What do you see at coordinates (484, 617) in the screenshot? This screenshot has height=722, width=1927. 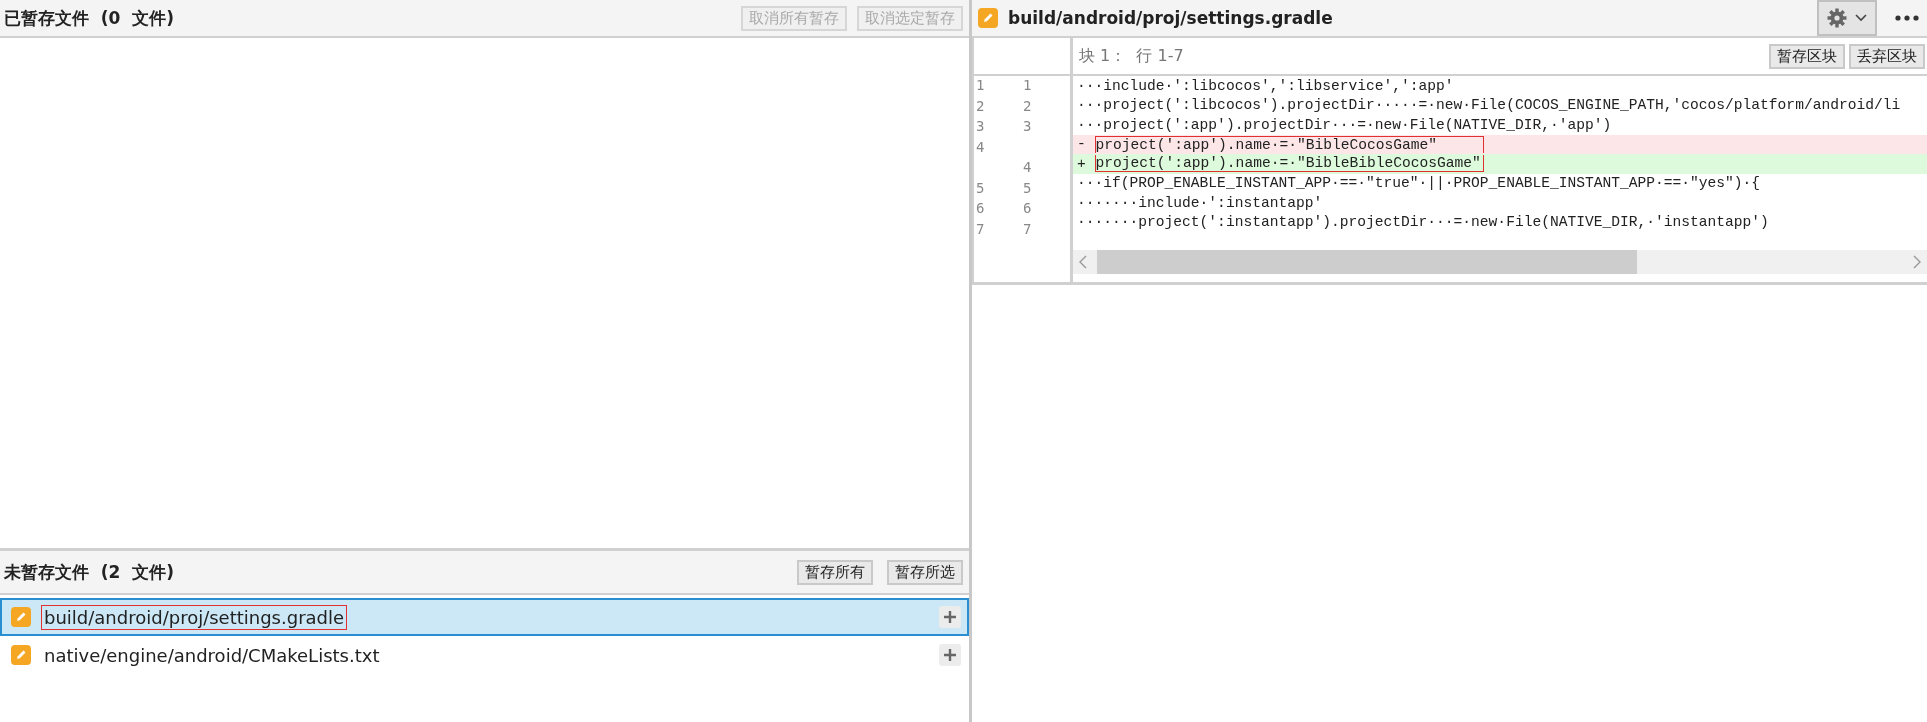 I see `file-row: build/android/proj/settings.gradle` at bounding box center [484, 617].